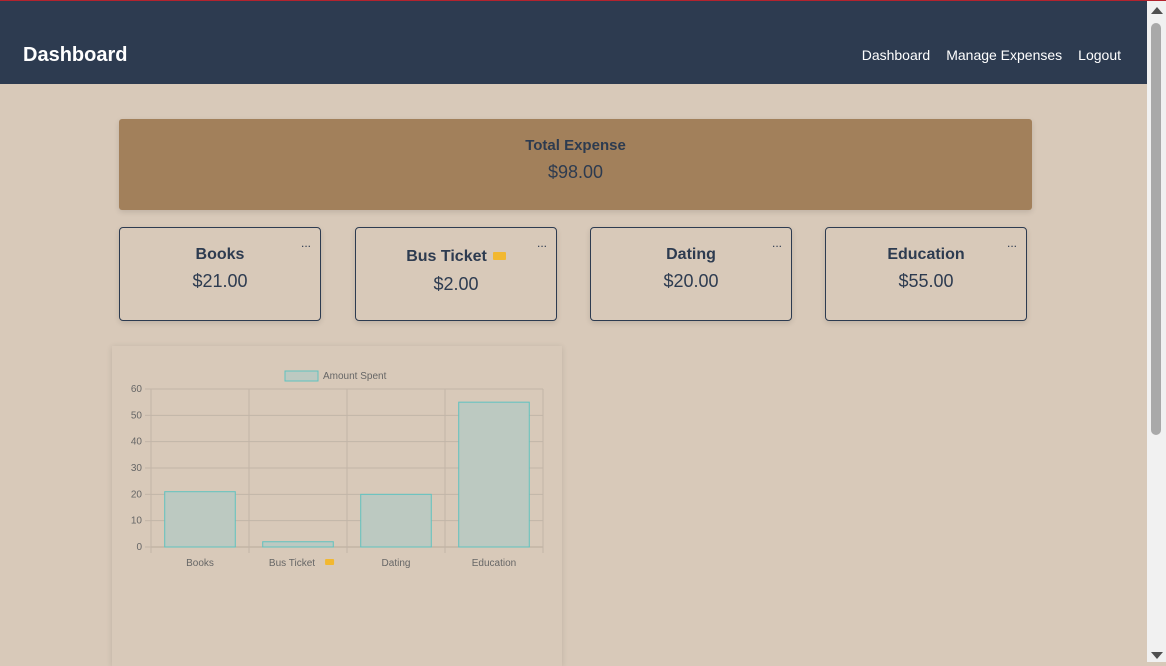 This screenshot has height=666, width=1166. What do you see at coordinates (926, 281) in the screenshot?
I see `category-amount: $55.00` at bounding box center [926, 281].